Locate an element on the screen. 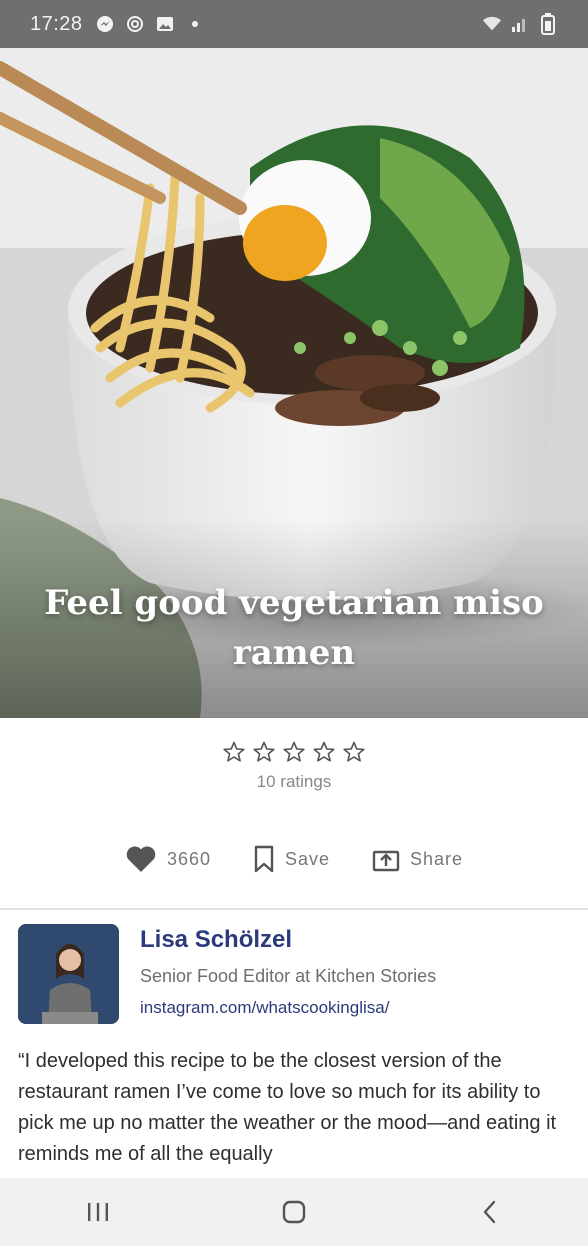 The width and height of the screenshot is (588, 1246). notification-icons is located at coordinates (150, 24).